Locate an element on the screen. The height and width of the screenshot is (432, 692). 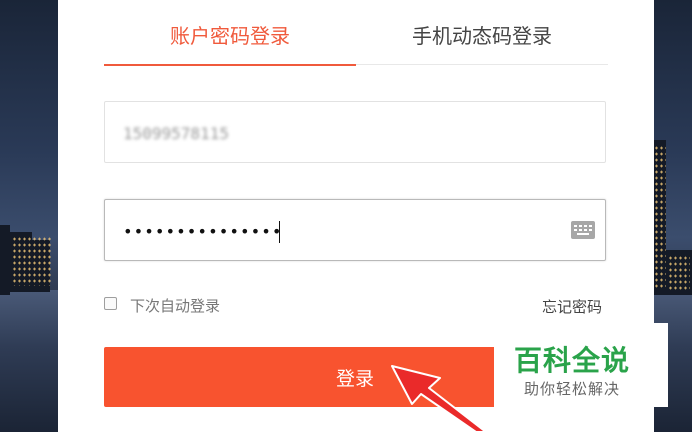
watermark-logo: 百科全说 助你轻松解决 is located at coordinates (581, 365).